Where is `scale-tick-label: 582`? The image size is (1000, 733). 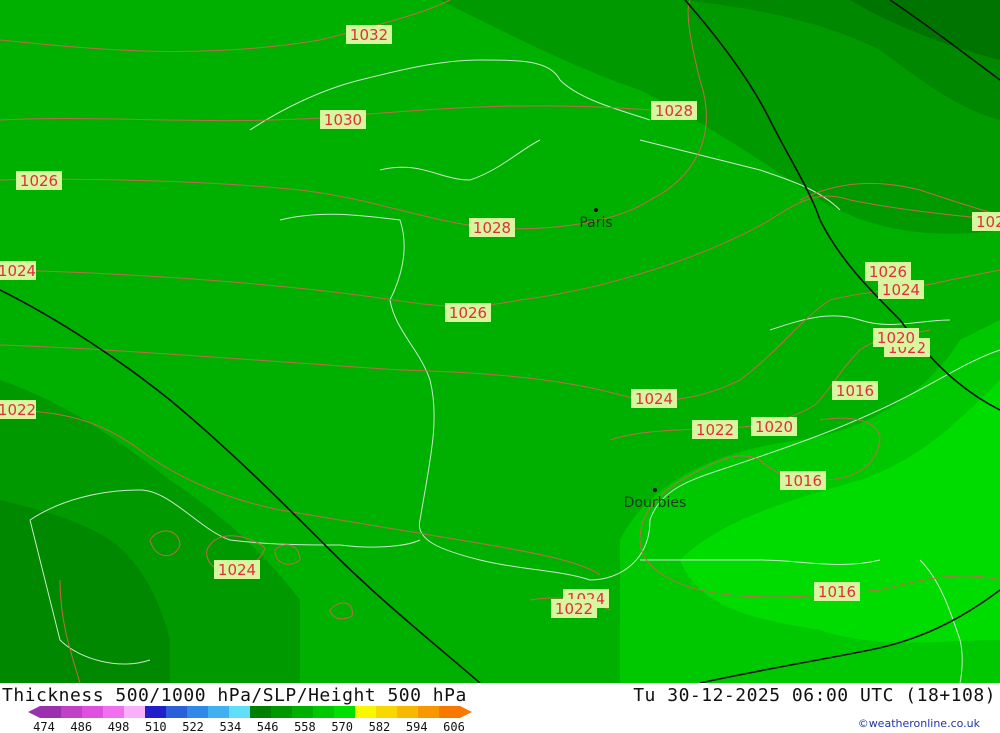 scale-tick-label: 582 is located at coordinates (380, 726).